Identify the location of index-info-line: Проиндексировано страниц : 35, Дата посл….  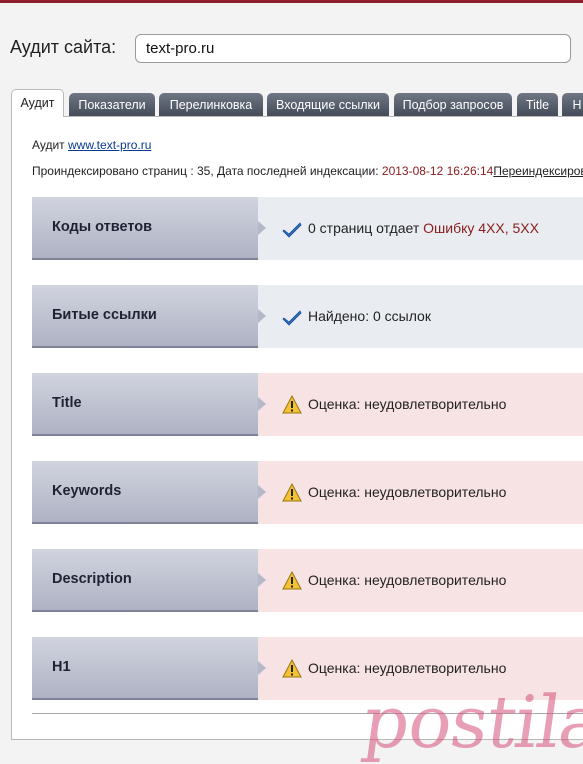
(307, 171).